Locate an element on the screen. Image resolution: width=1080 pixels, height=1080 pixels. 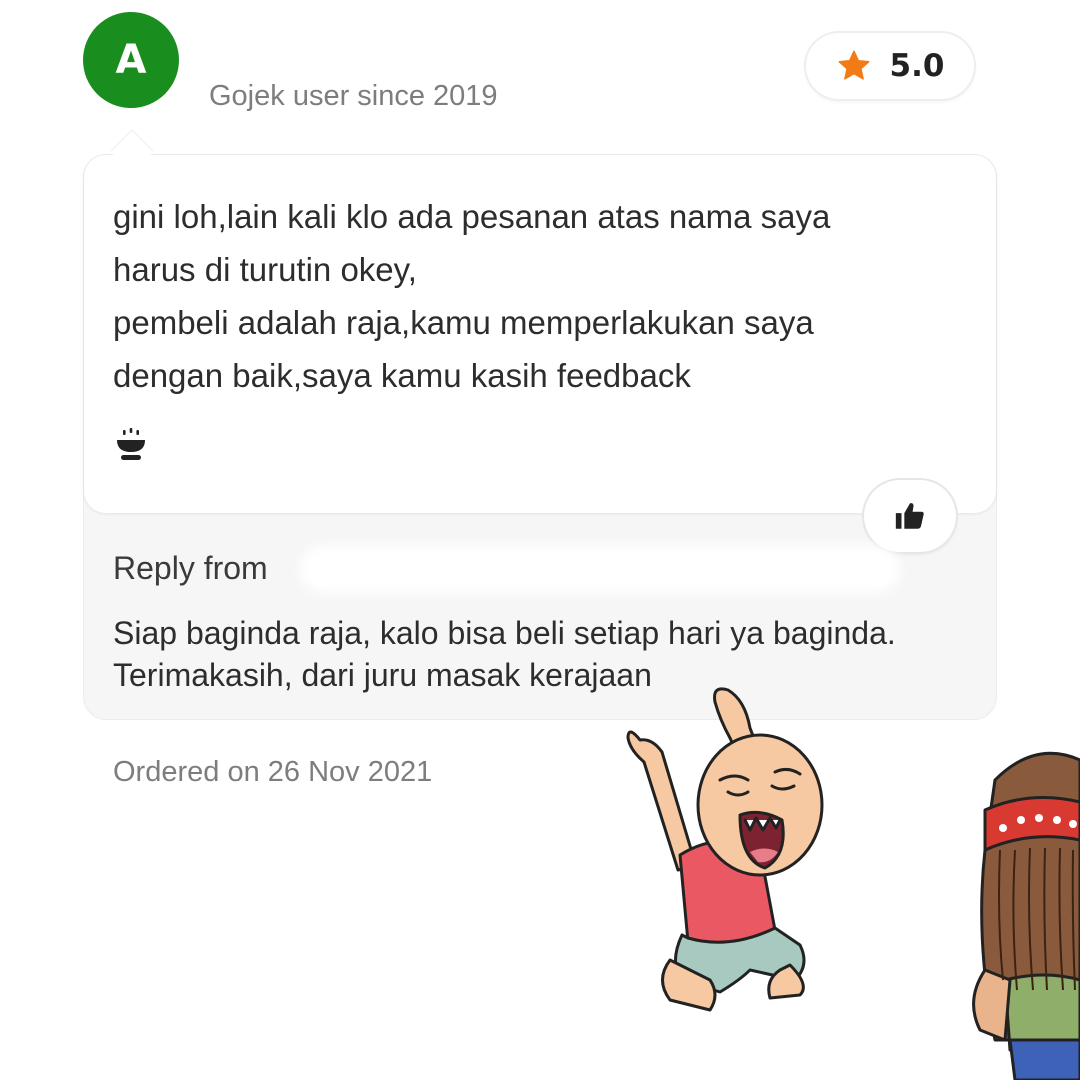
user-since-label: Gojek user since 2019 is located at coordinates (353, 96).